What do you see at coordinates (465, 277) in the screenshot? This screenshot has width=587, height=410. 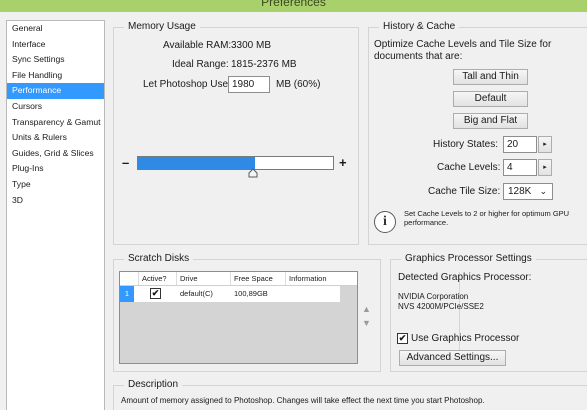 I see `detected-gpu-label: Detected Graphics Processor:` at bounding box center [465, 277].